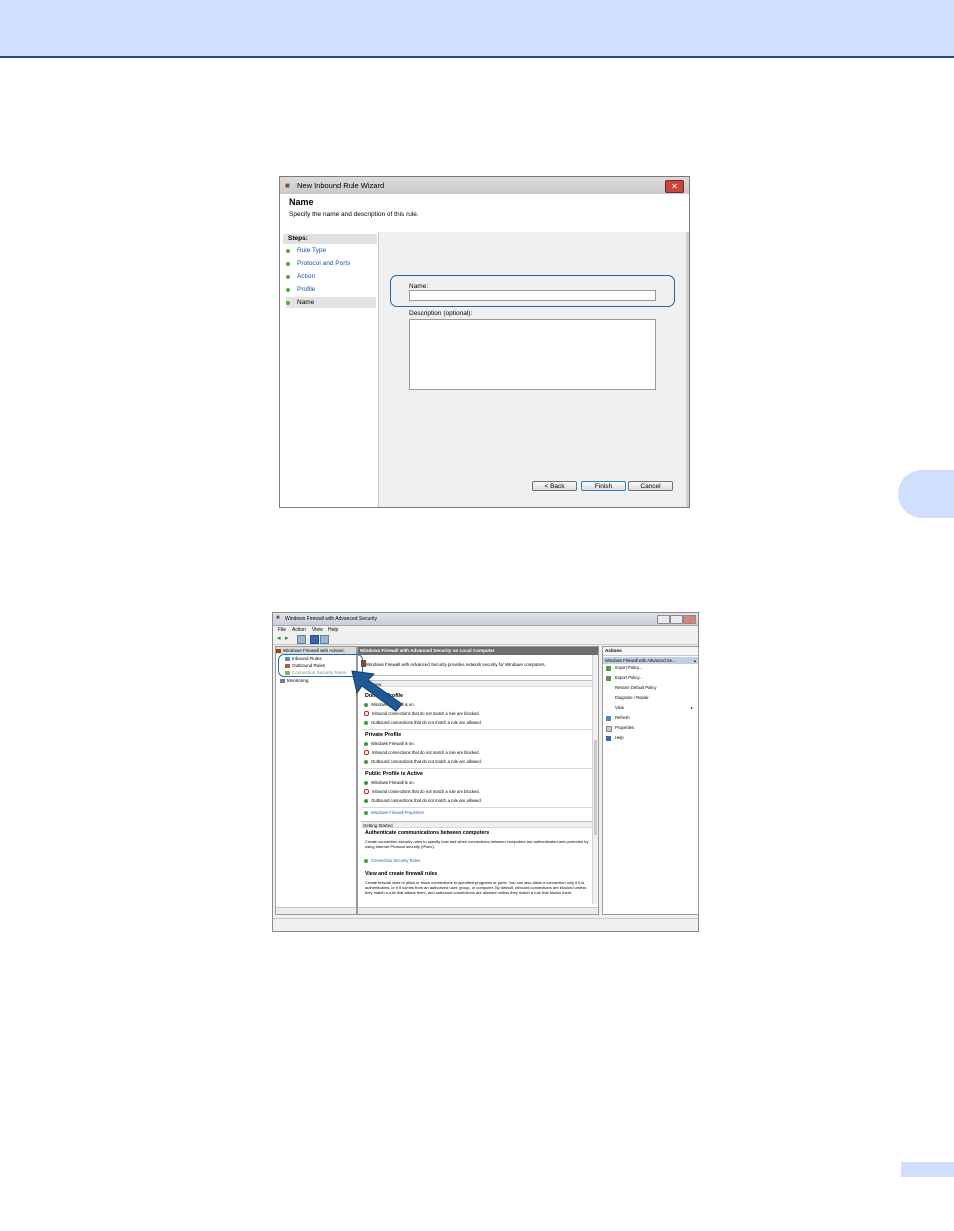 This screenshot has width=954, height=1231. Describe the element at coordinates (608, 678) in the screenshot. I see `export-icon` at that location.